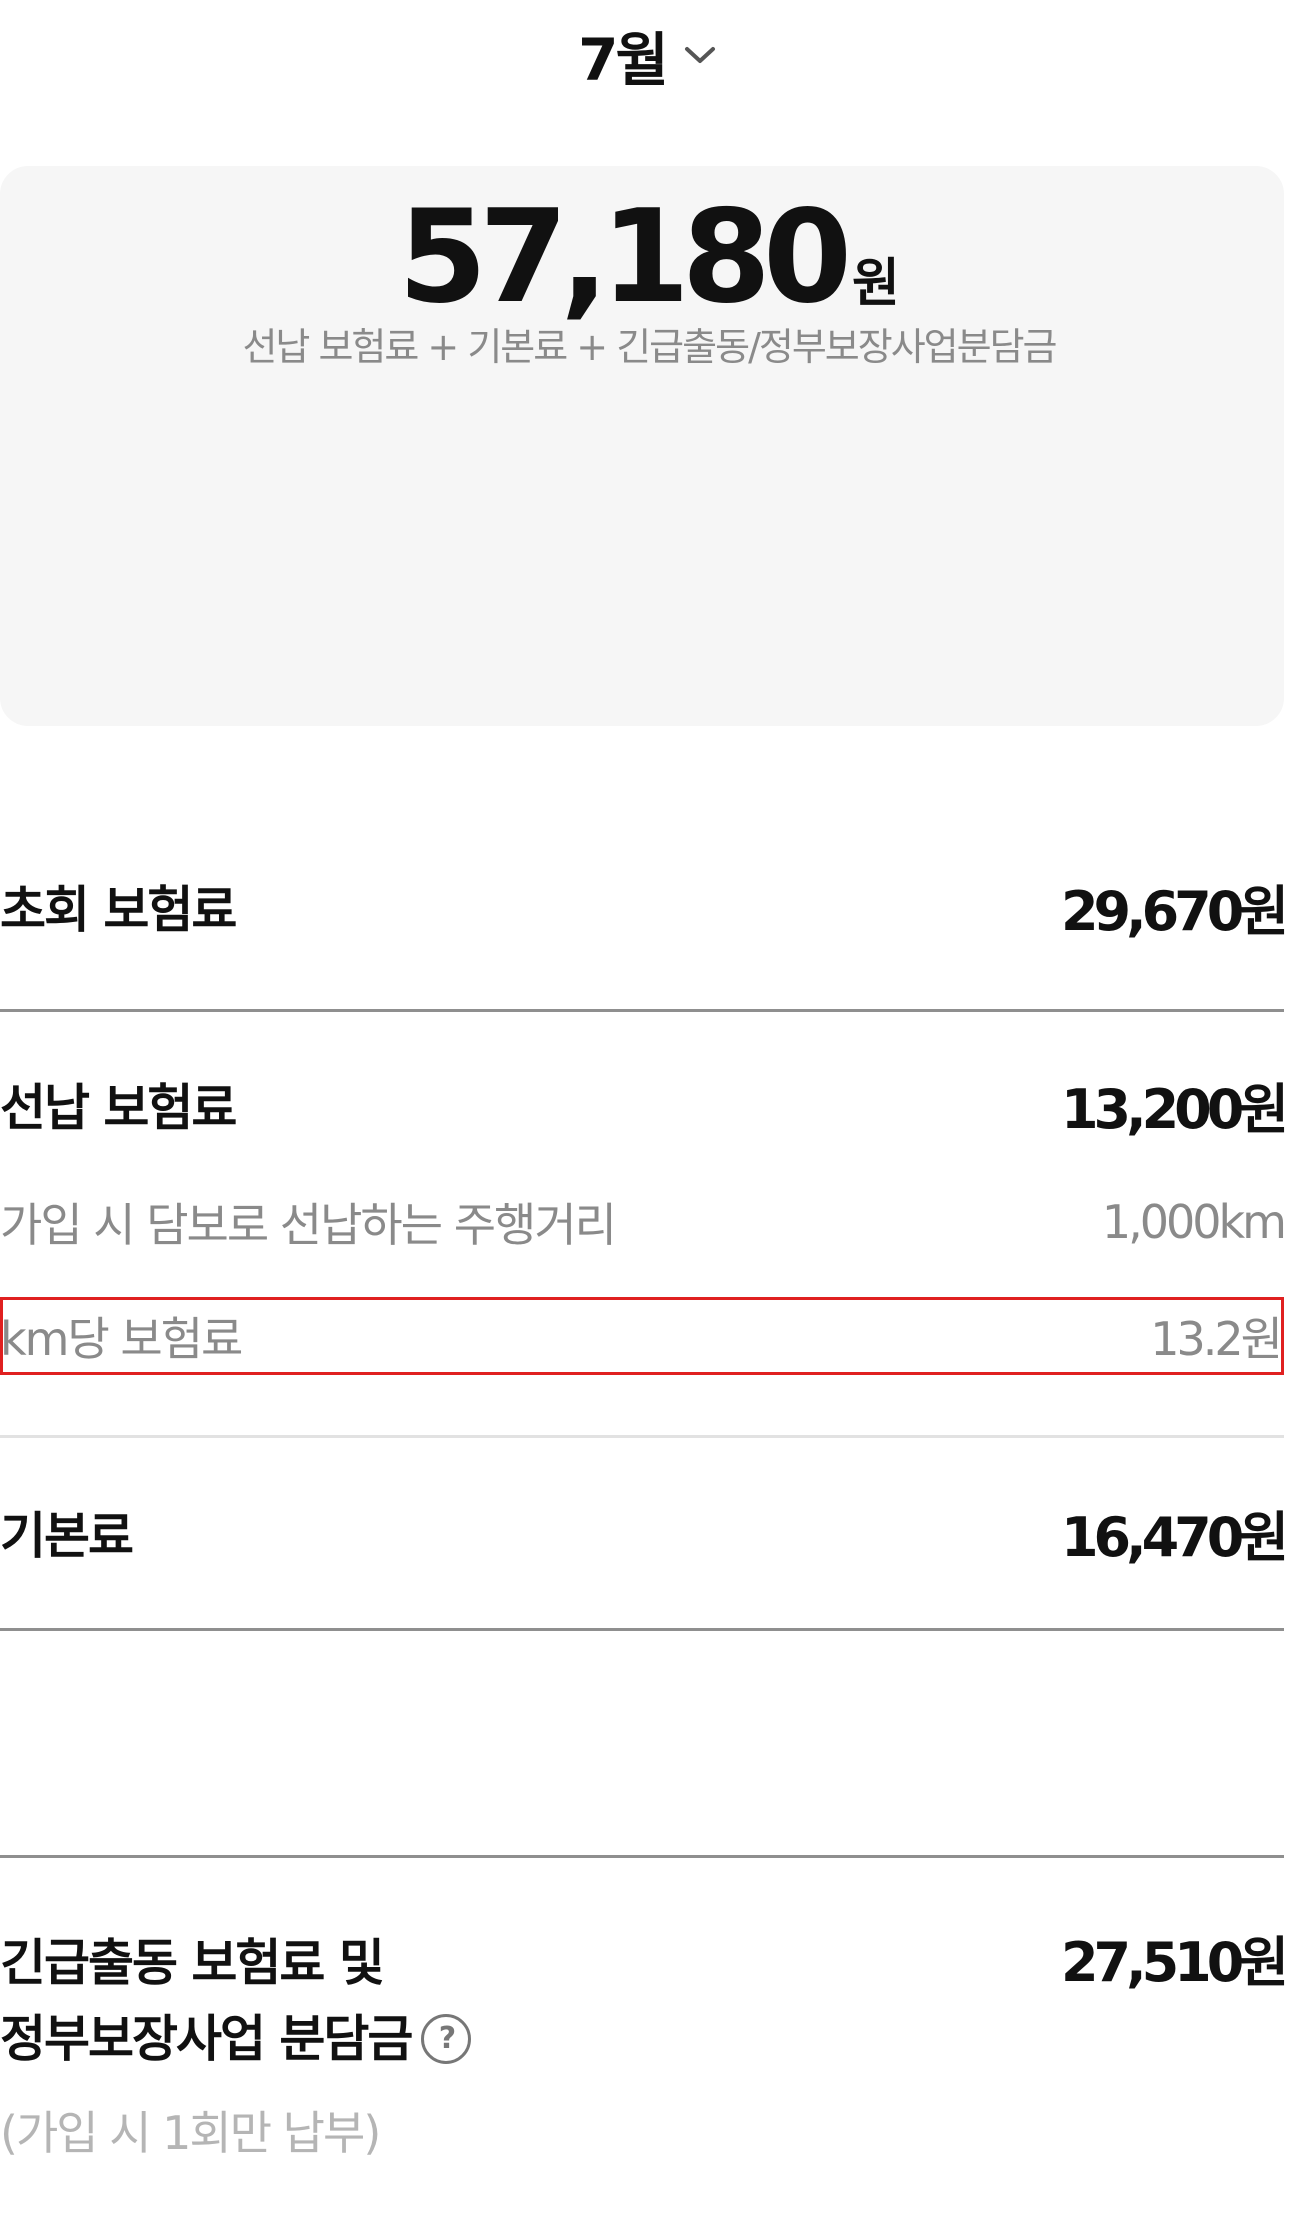 This screenshot has width=1298, height=2214. I want to click on divider-light, so click(642, 1436).